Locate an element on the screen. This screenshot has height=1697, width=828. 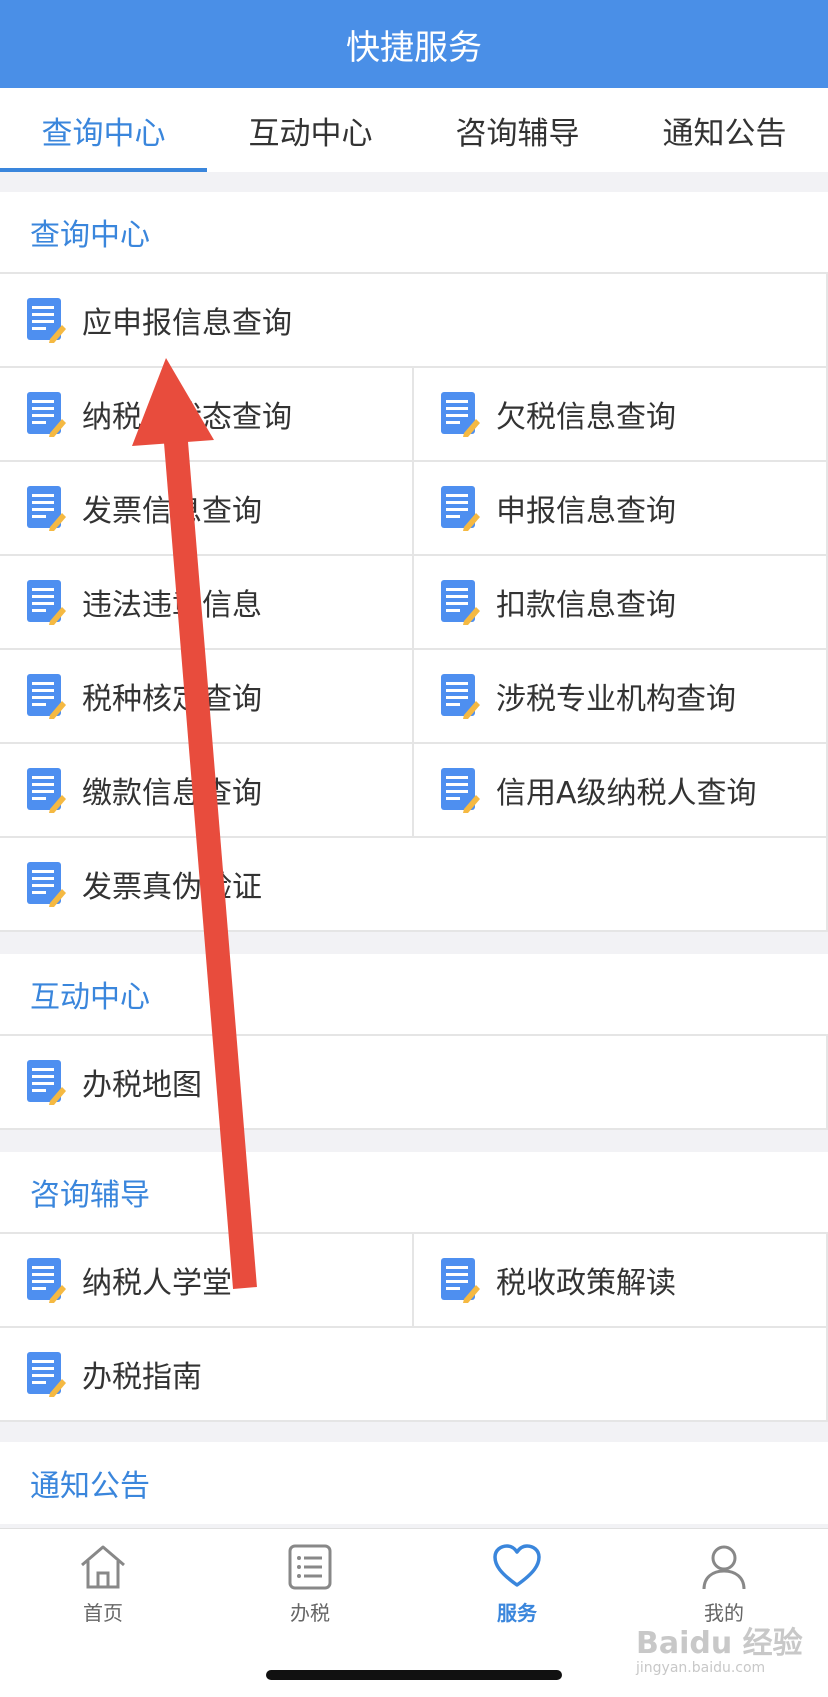
item-label: 税收政策解读 is located at coordinates (586, 1283).